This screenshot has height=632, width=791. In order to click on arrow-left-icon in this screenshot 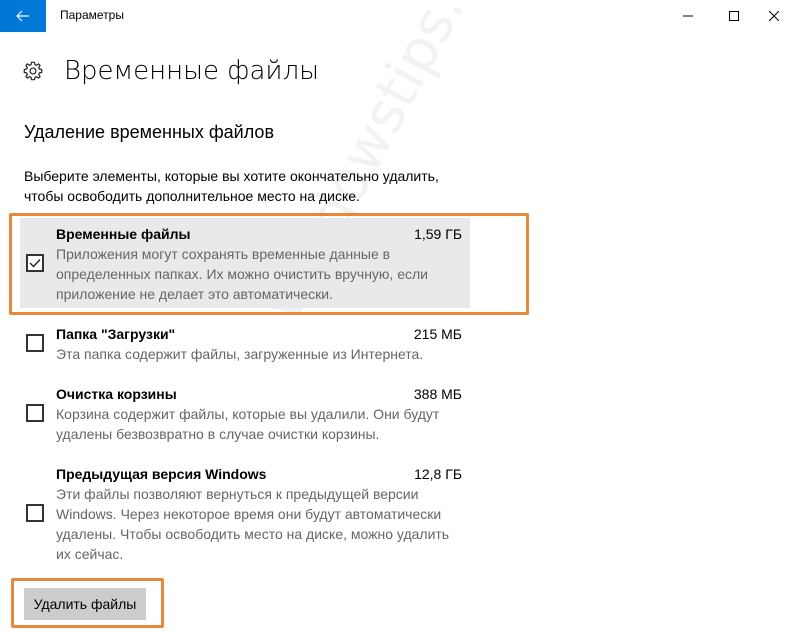, I will do `click(22, 16)`.